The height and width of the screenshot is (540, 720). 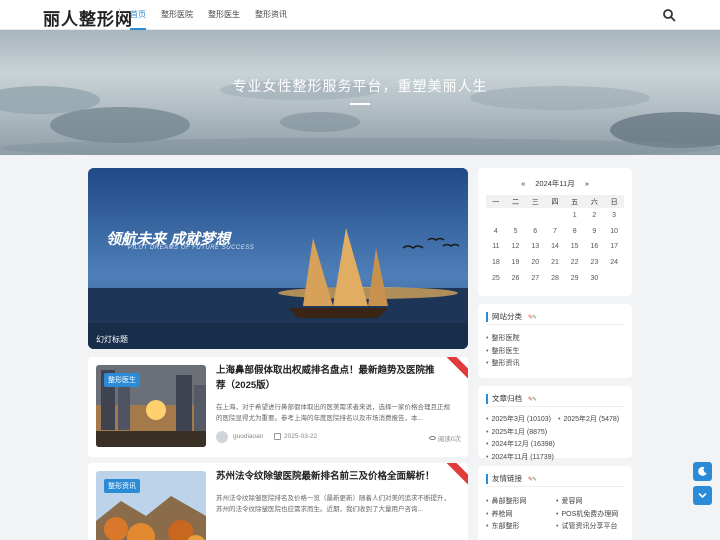 I want to click on calendar-day: 20, so click(x=535, y=263).